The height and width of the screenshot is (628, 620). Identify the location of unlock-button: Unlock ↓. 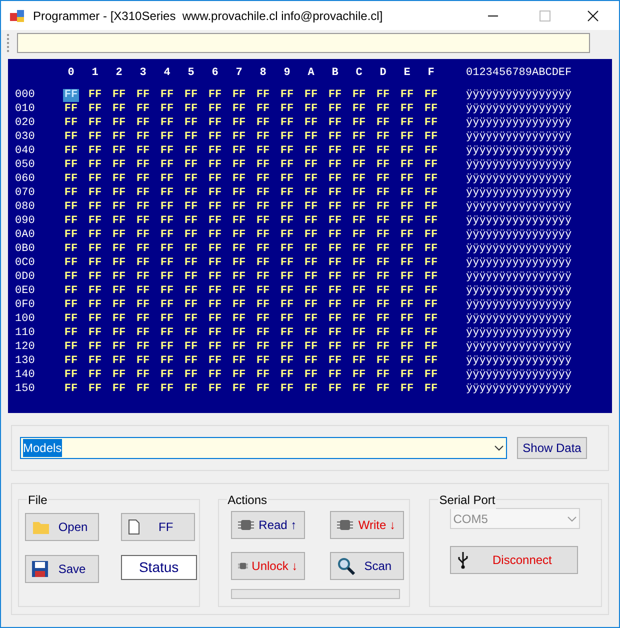
(267, 566).